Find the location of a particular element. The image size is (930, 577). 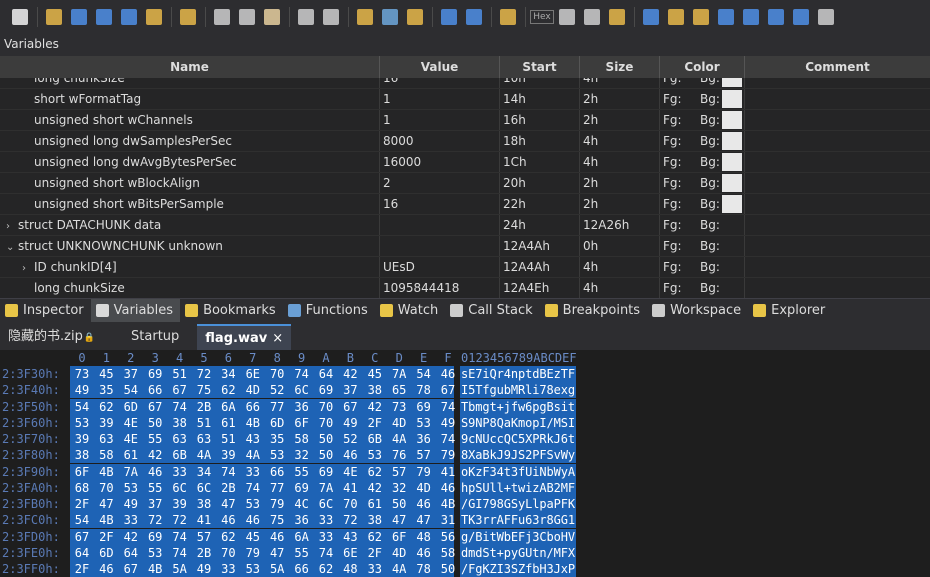

hex-byte: 50 is located at coordinates (326, 439).